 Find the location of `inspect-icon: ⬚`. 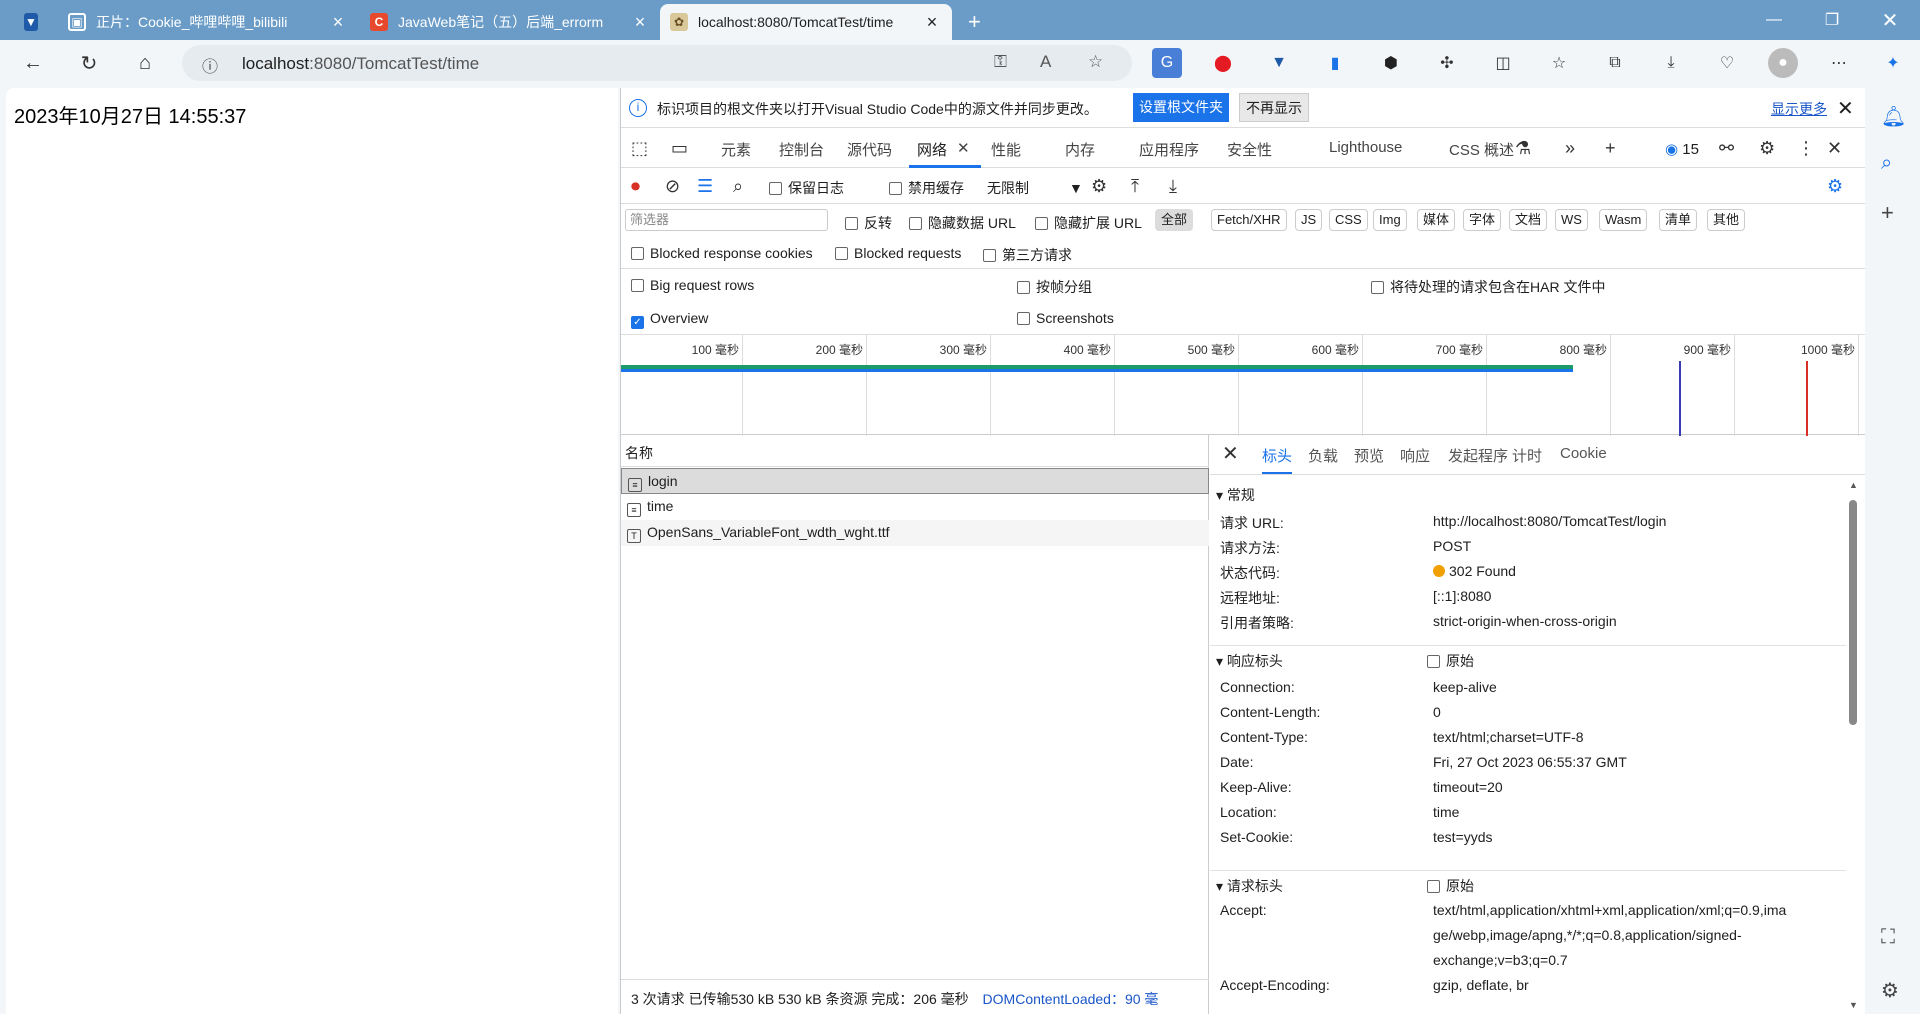

inspect-icon: ⬚ is located at coordinates (639, 148).